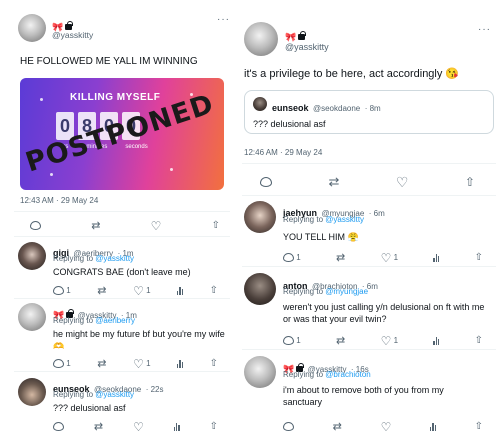 This screenshot has height=435, width=500. What do you see at coordinates (376, 213) in the screenshot?
I see `tweet-time: · 6m` at bounding box center [376, 213].